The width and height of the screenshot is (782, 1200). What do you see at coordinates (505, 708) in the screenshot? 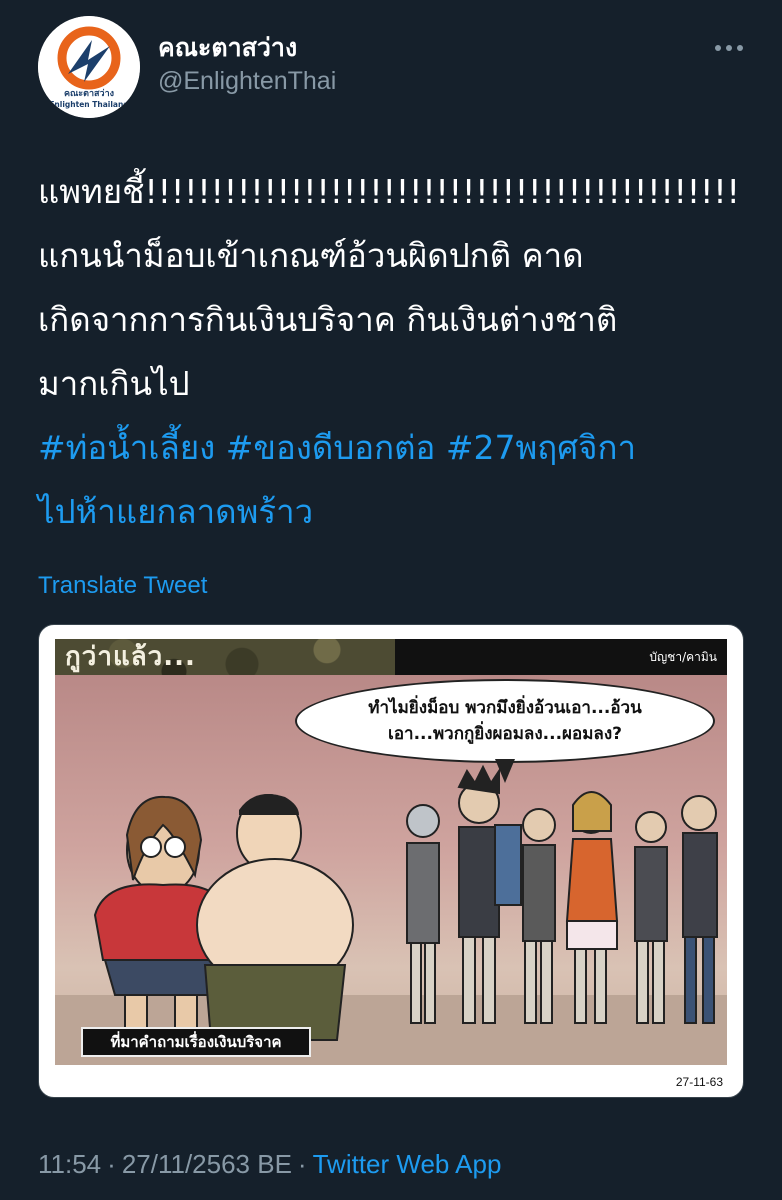
I see `speech-line-1: ทำไมยิ่งม็อบ พวกมึงยิ่งอ้วนเอา...อ้วน` at bounding box center [505, 708].